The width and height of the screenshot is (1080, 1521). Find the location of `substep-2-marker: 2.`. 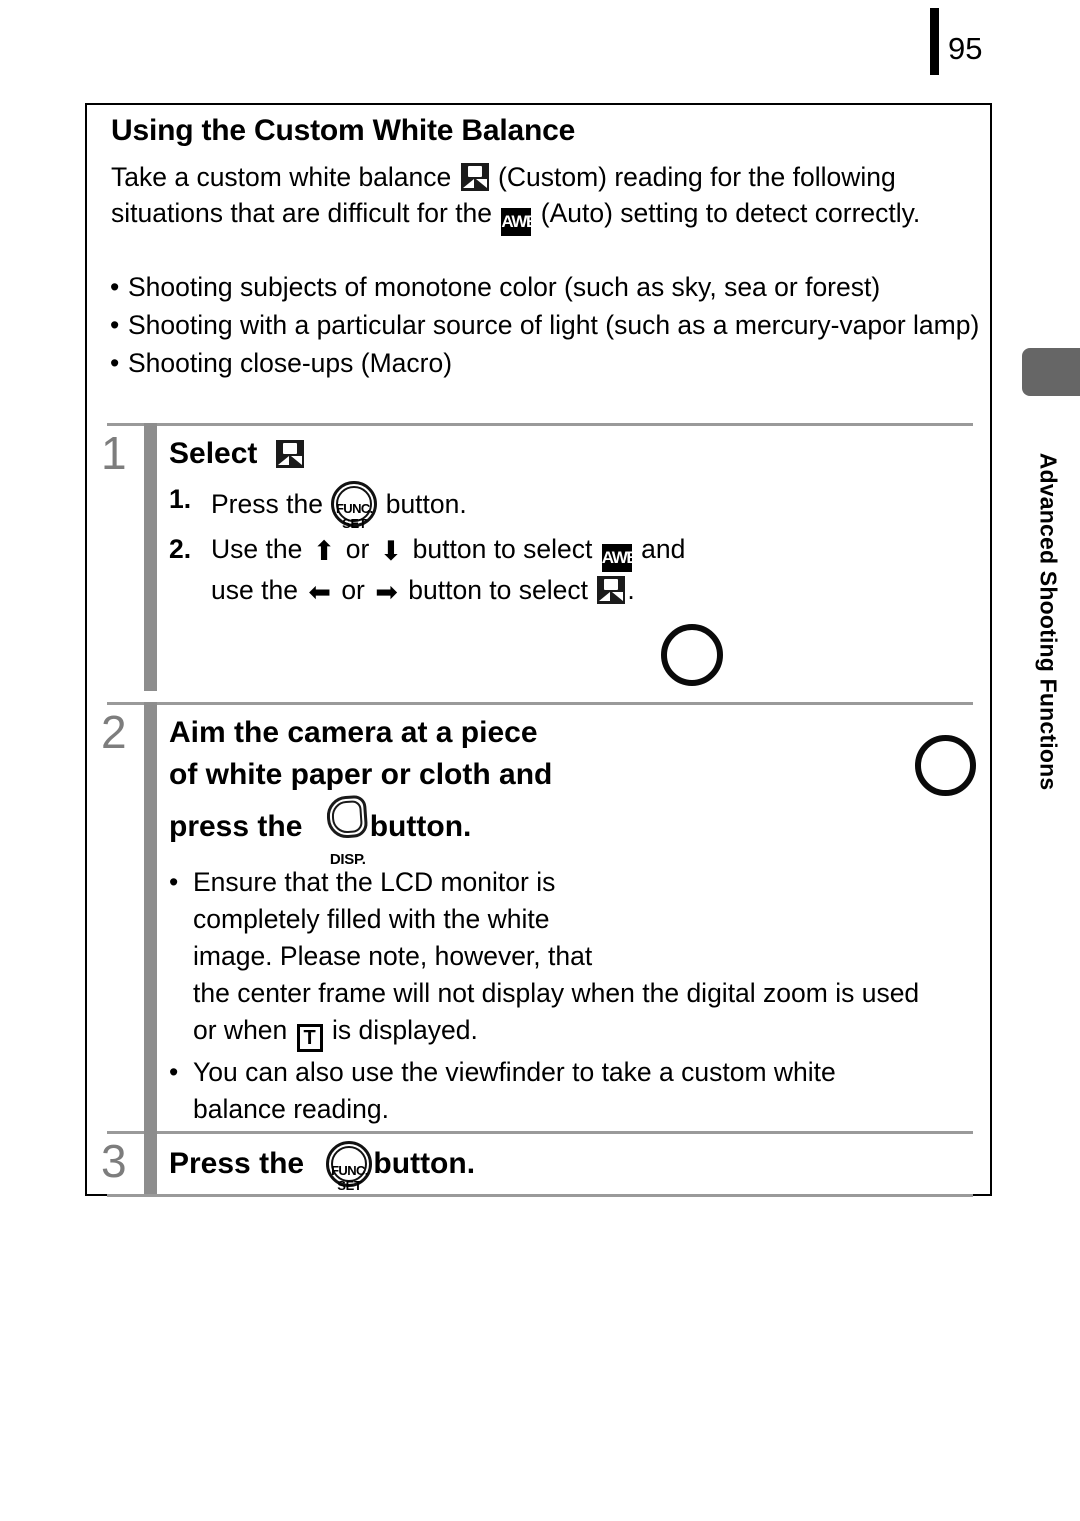

substep-2-marker: 2. is located at coordinates (180, 549).